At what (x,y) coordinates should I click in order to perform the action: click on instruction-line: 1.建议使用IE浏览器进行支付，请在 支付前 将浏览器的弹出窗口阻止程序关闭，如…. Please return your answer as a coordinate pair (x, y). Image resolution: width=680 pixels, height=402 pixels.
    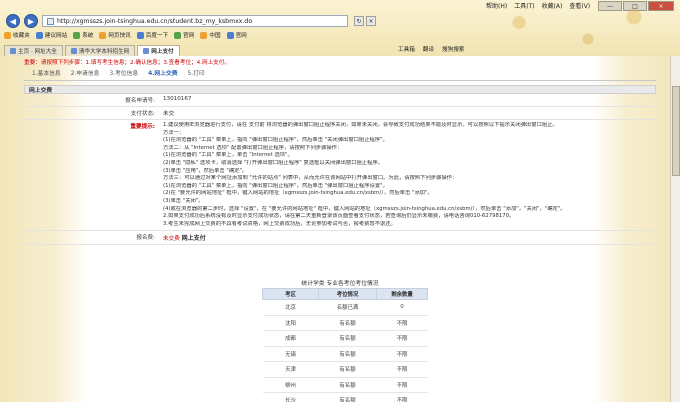
    Looking at the image, I should click on (360, 125).